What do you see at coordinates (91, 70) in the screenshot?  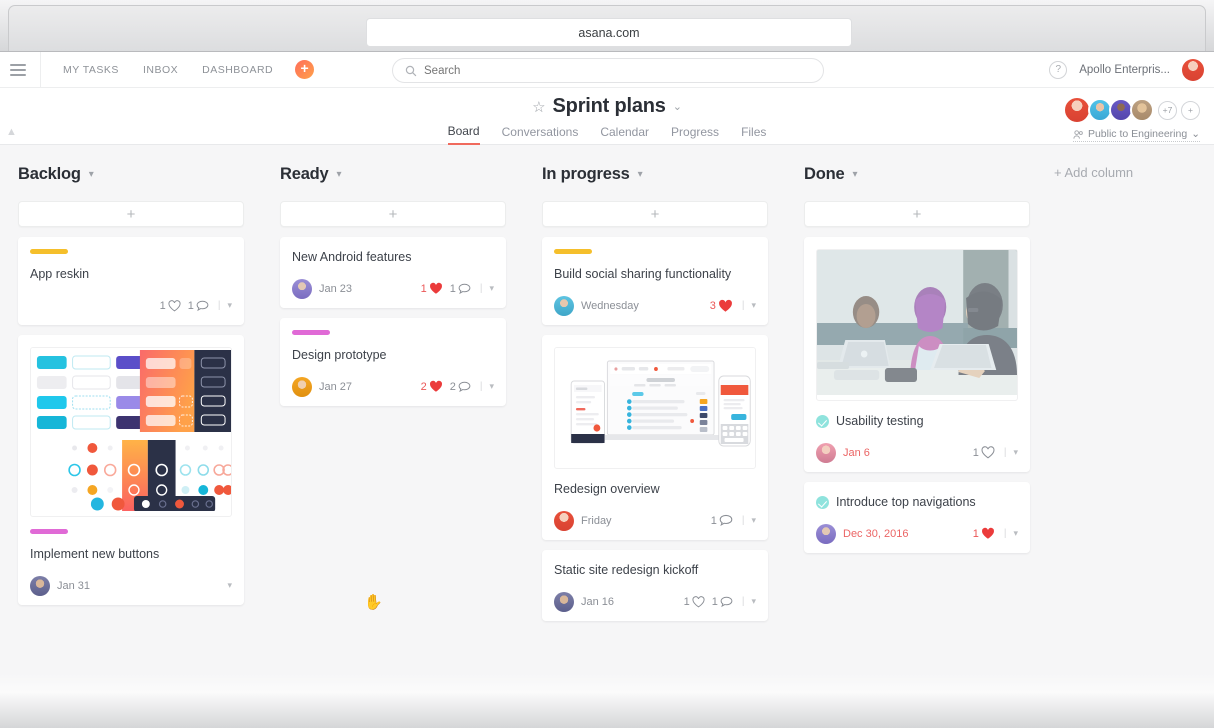 I see `nav-link-my-tasks: MY TASKS` at bounding box center [91, 70].